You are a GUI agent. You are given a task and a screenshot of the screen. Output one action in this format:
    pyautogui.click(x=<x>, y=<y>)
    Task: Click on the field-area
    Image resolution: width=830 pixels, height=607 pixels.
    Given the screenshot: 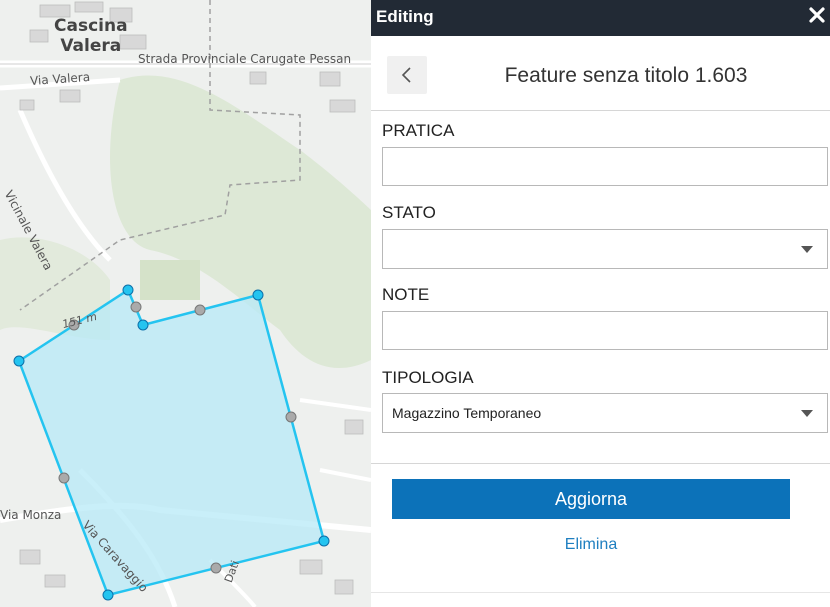 What is the action you would take?
    pyautogui.click(x=170, y=280)
    